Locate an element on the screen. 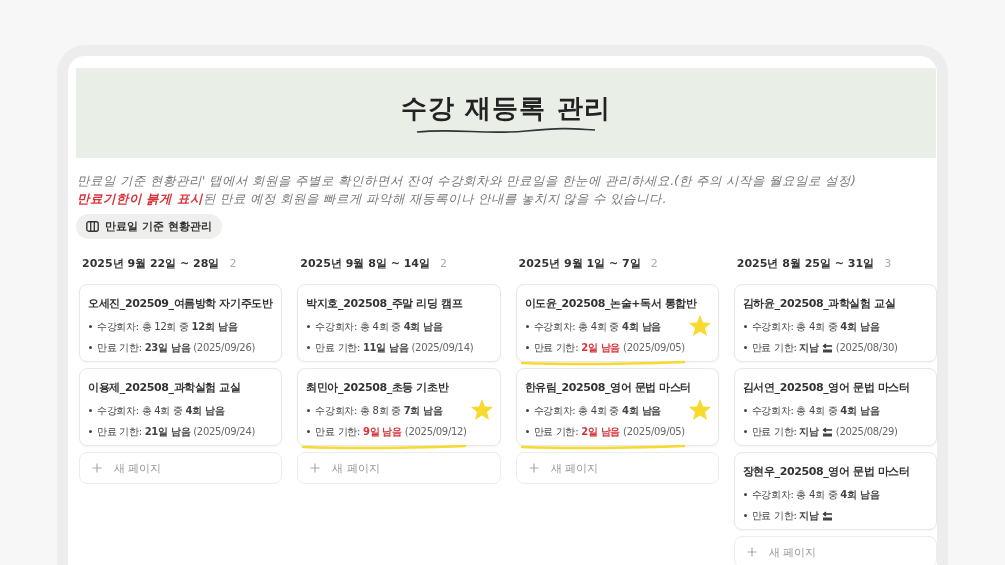  expiry-text: 만료 기한: 23일 남음 is located at coordinates (144, 347).